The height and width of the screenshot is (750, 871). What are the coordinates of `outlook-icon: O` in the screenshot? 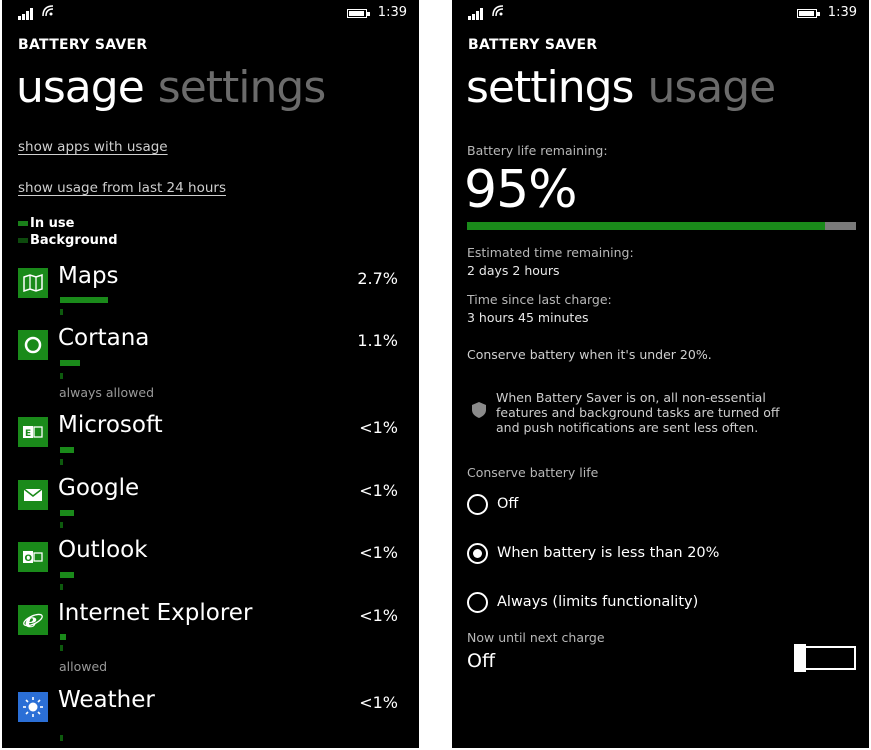 It's located at (33, 557).